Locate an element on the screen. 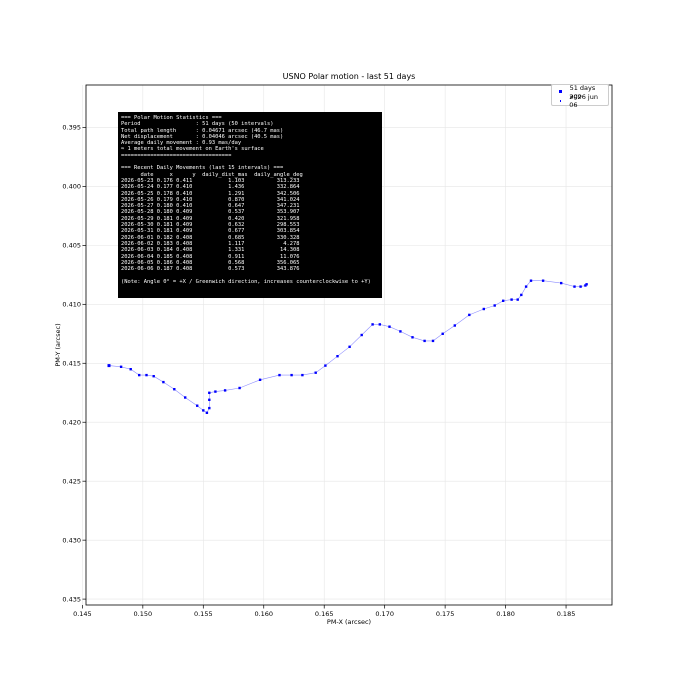 This screenshot has height=680, width=680. x-tick-label: 0.165 is located at coordinates (324, 614).